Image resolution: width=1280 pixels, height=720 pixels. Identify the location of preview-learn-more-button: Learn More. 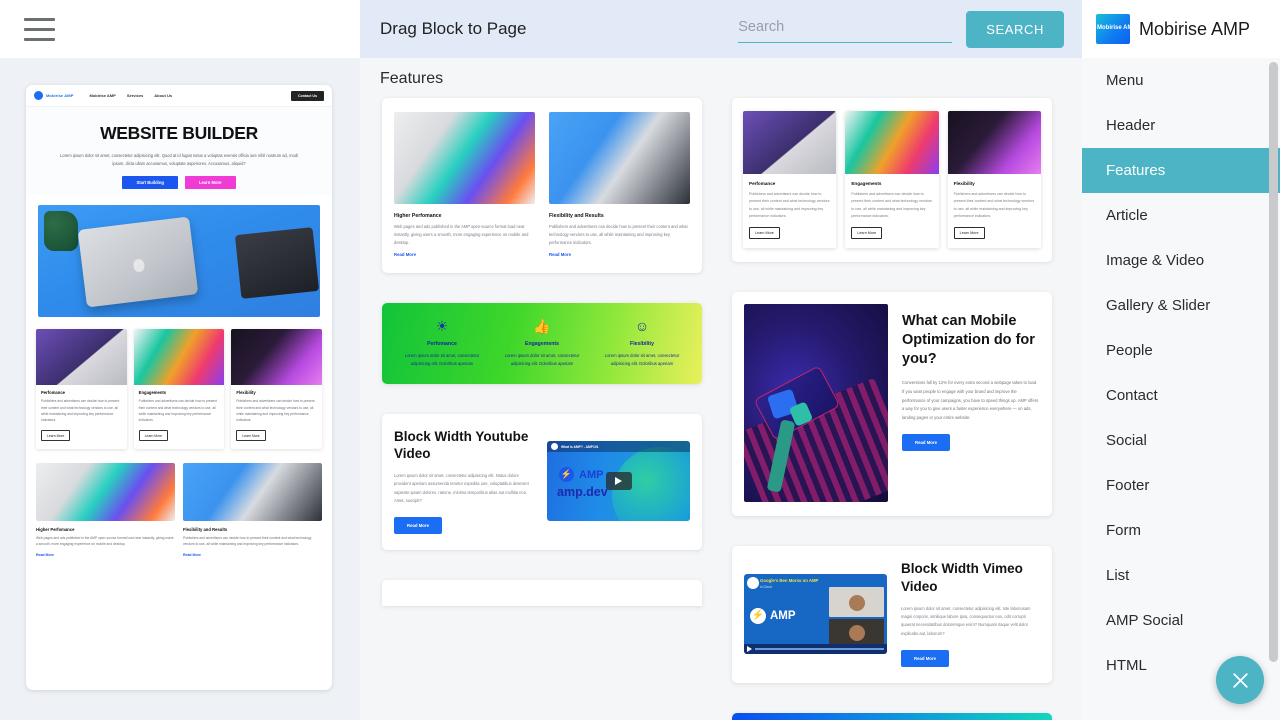
(210, 183).